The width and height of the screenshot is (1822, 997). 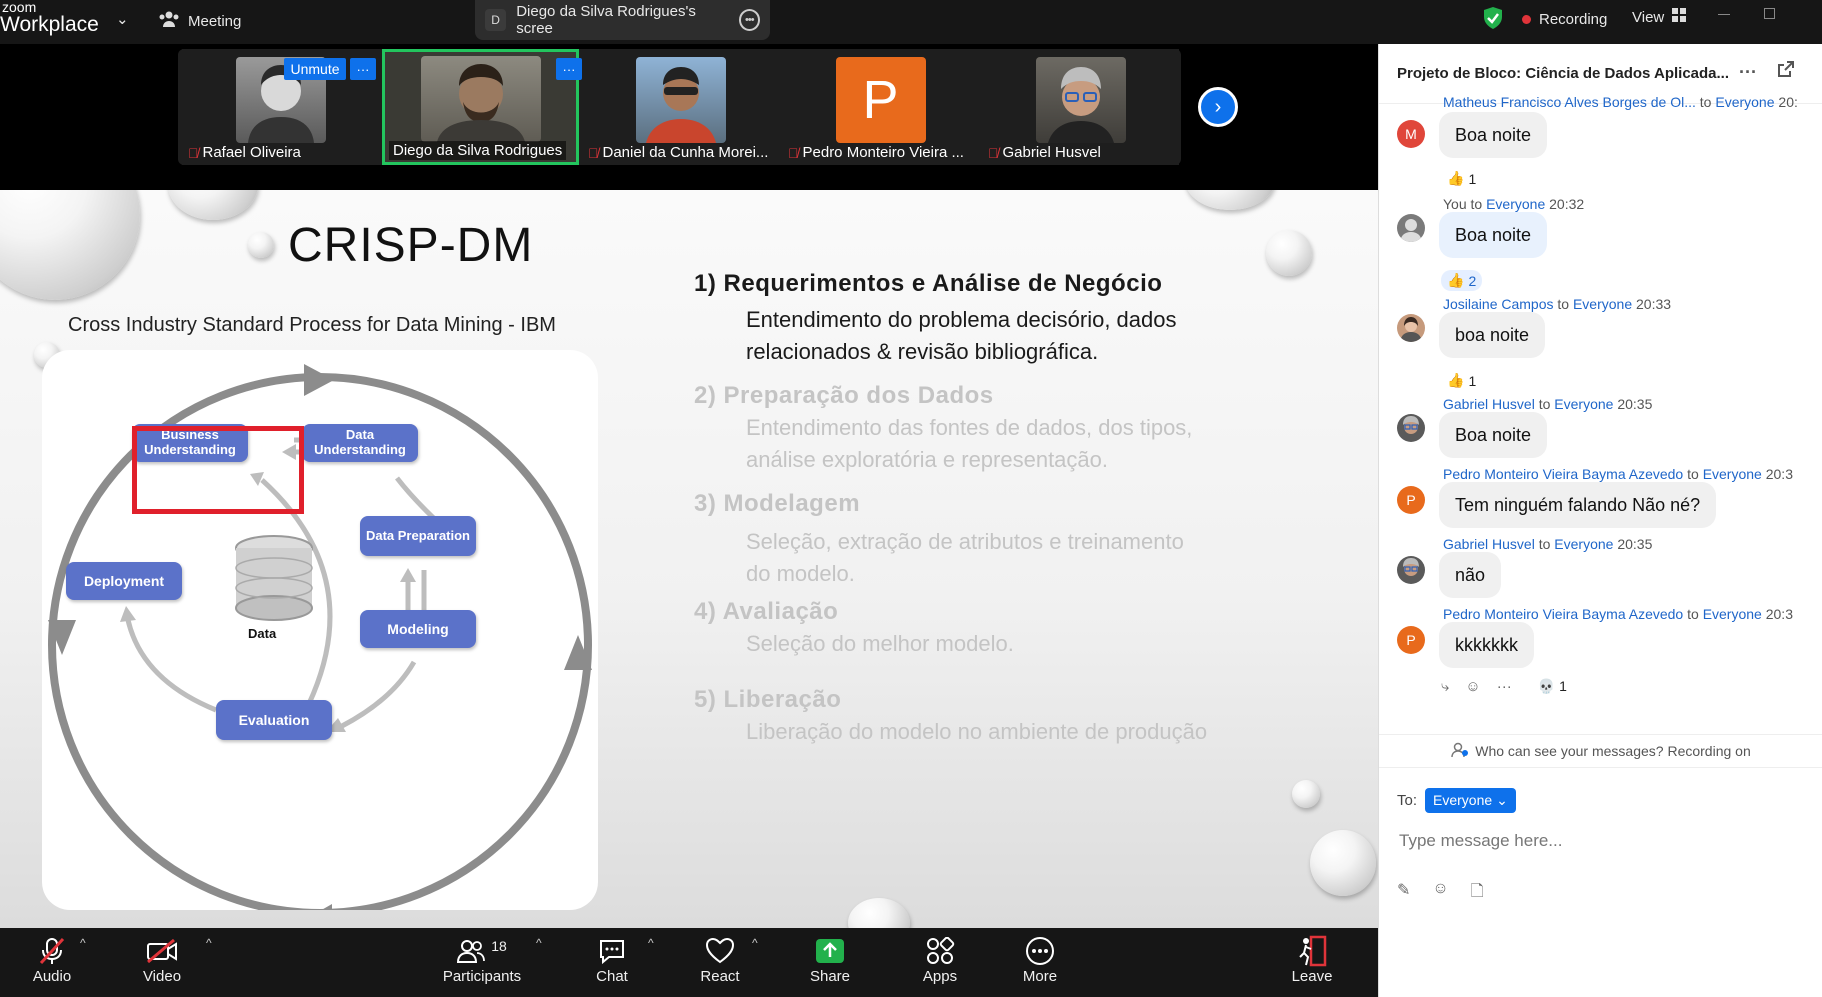 What do you see at coordinates (1786, 71) in the screenshot?
I see `popout-icon` at bounding box center [1786, 71].